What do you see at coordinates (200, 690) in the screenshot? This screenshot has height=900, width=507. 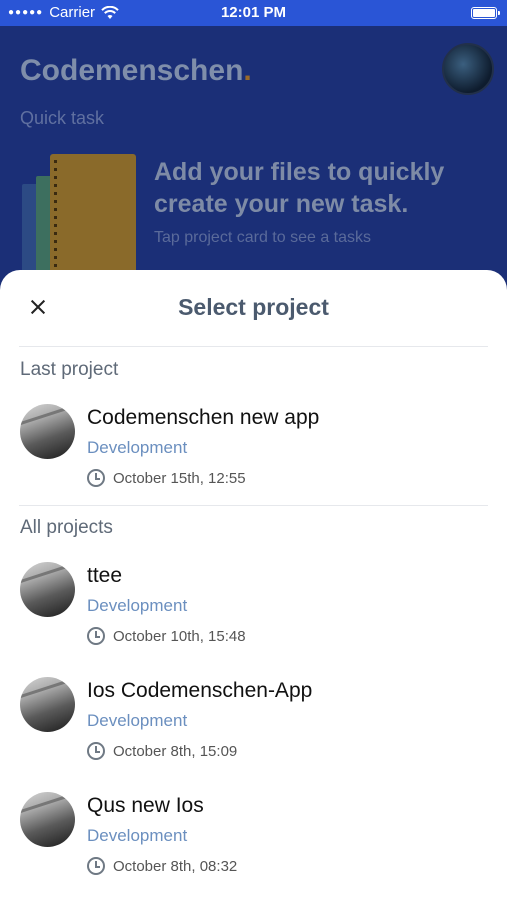 I see `project-name: Ios Codemenschen-App` at bounding box center [200, 690].